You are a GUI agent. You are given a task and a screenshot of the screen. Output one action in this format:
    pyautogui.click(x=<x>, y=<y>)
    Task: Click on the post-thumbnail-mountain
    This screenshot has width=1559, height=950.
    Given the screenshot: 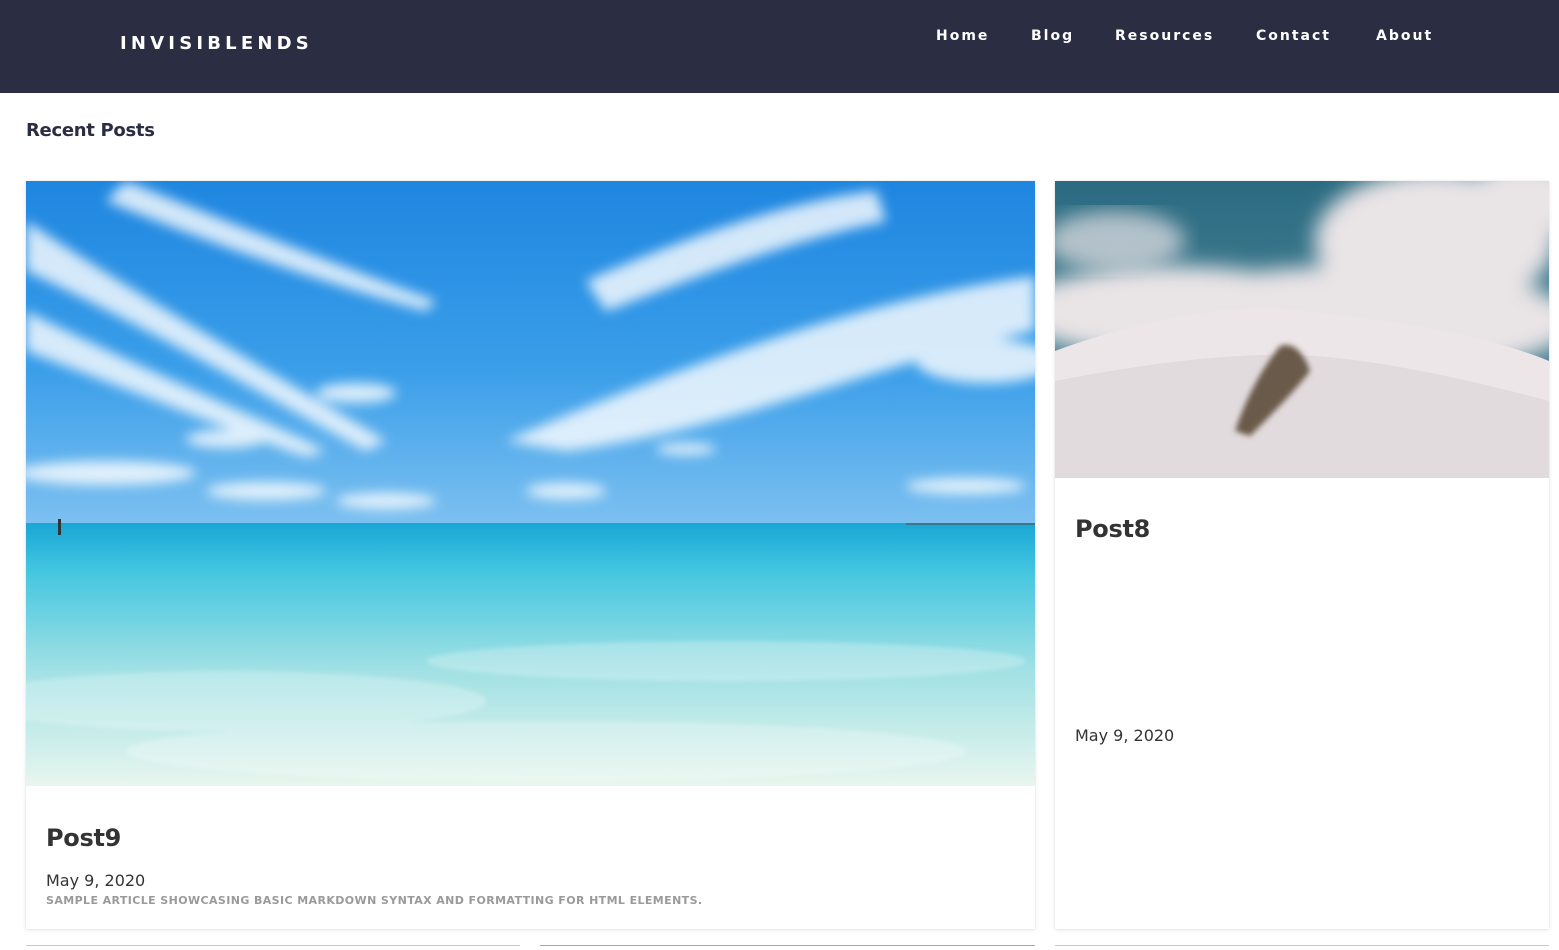 What is the action you would take?
    pyautogui.click(x=1302, y=329)
    